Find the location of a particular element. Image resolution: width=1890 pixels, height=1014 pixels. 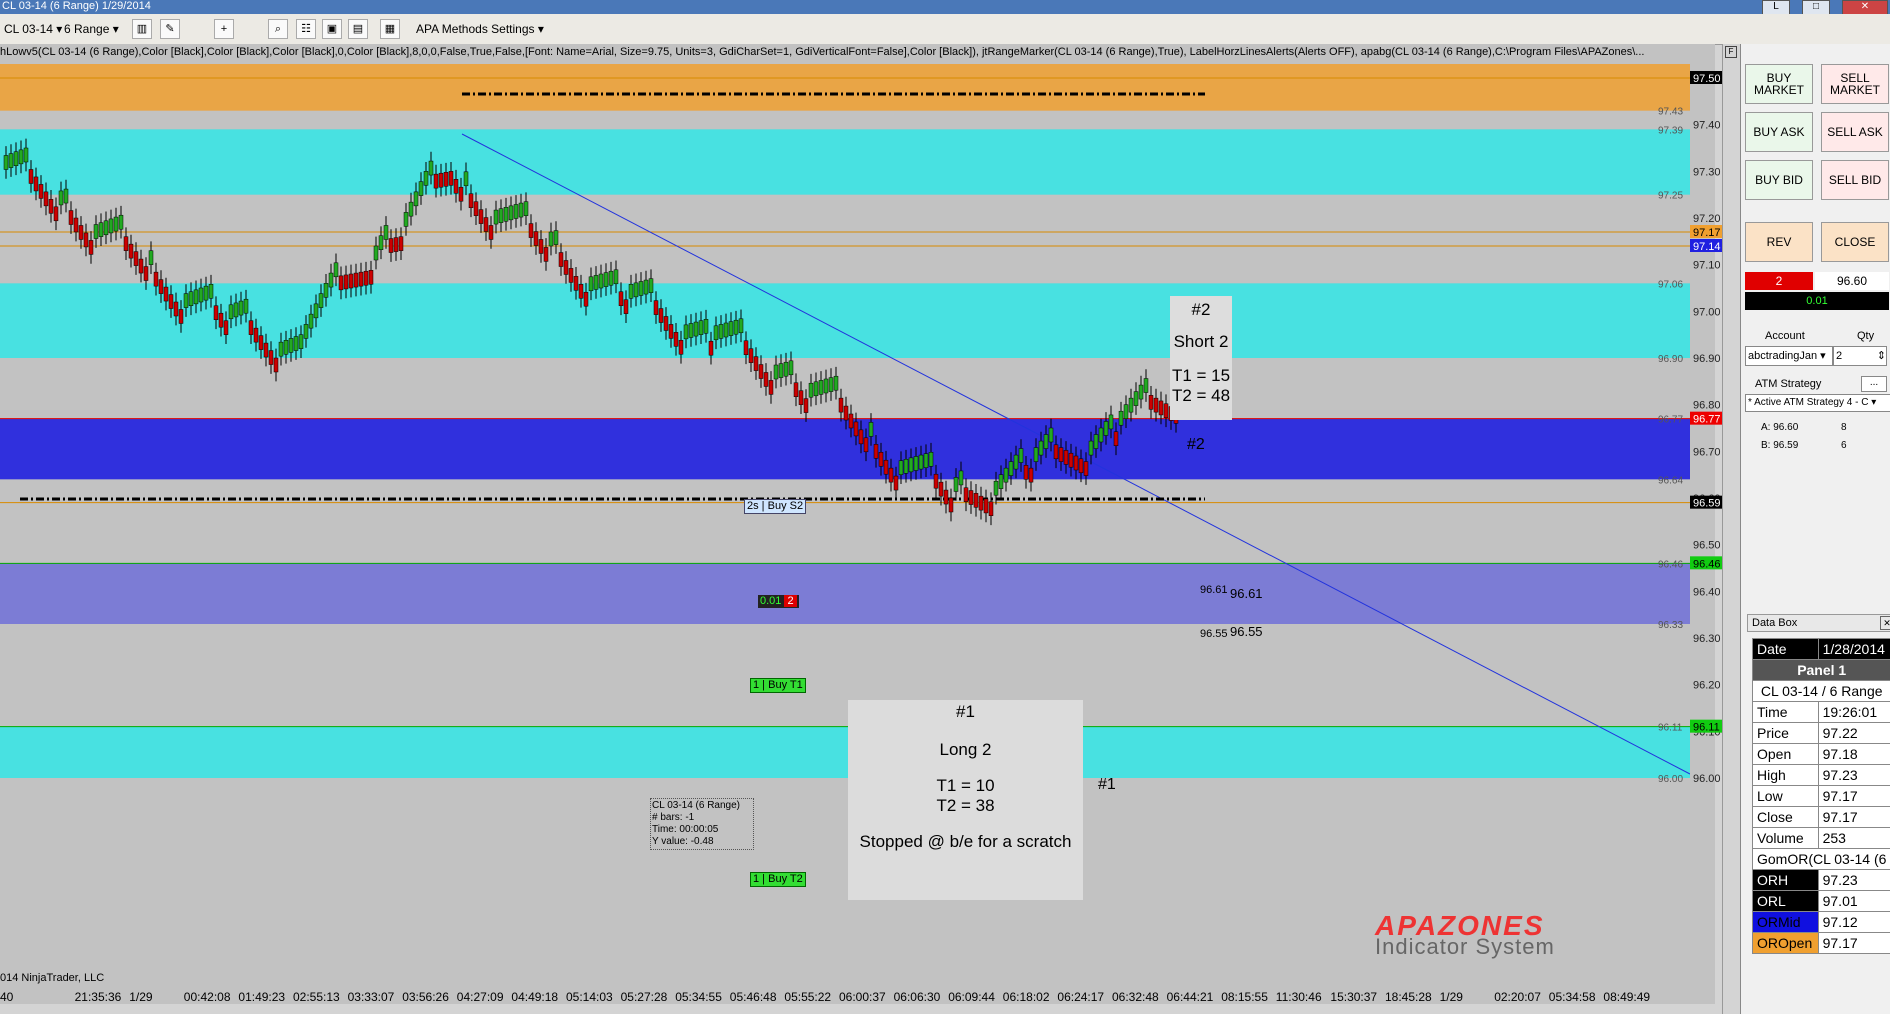

buy-ask-button: BUY ASK is located at coordinates (1779, 132).